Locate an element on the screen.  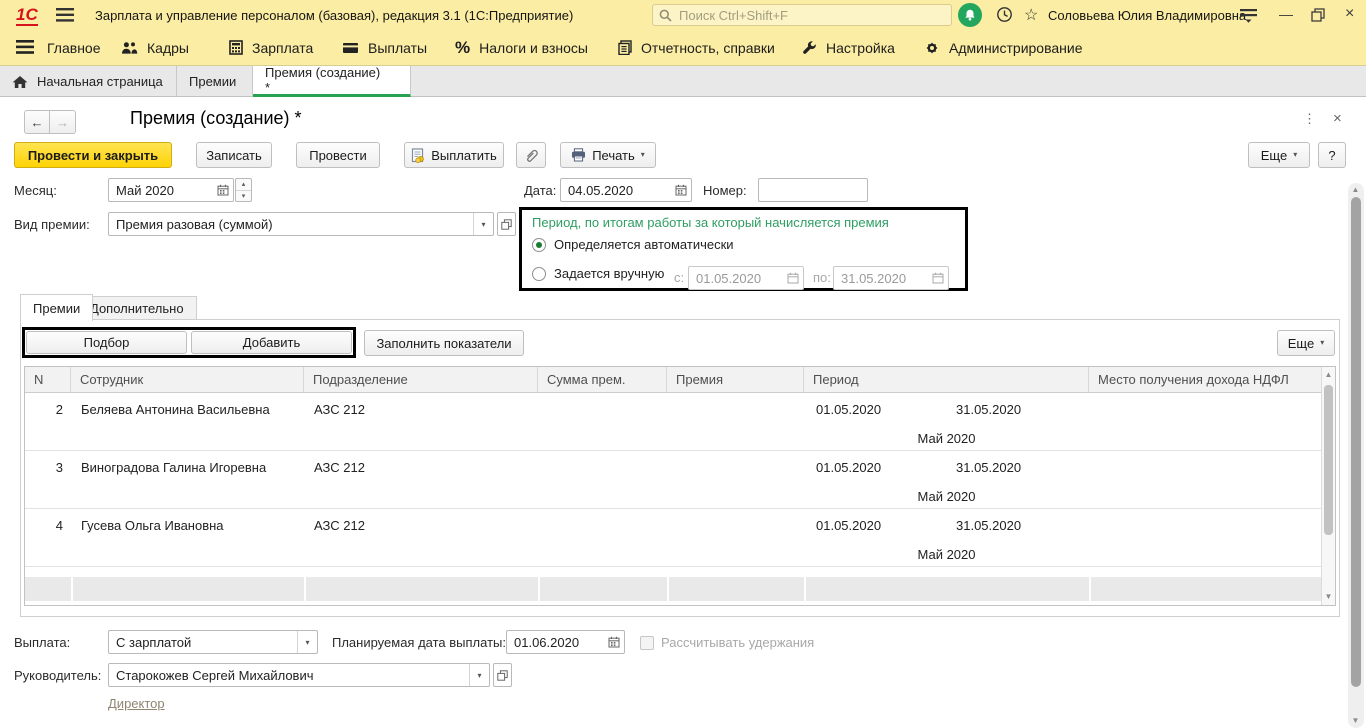
open-bonus-kind-button is located at coordinates (506, 224).